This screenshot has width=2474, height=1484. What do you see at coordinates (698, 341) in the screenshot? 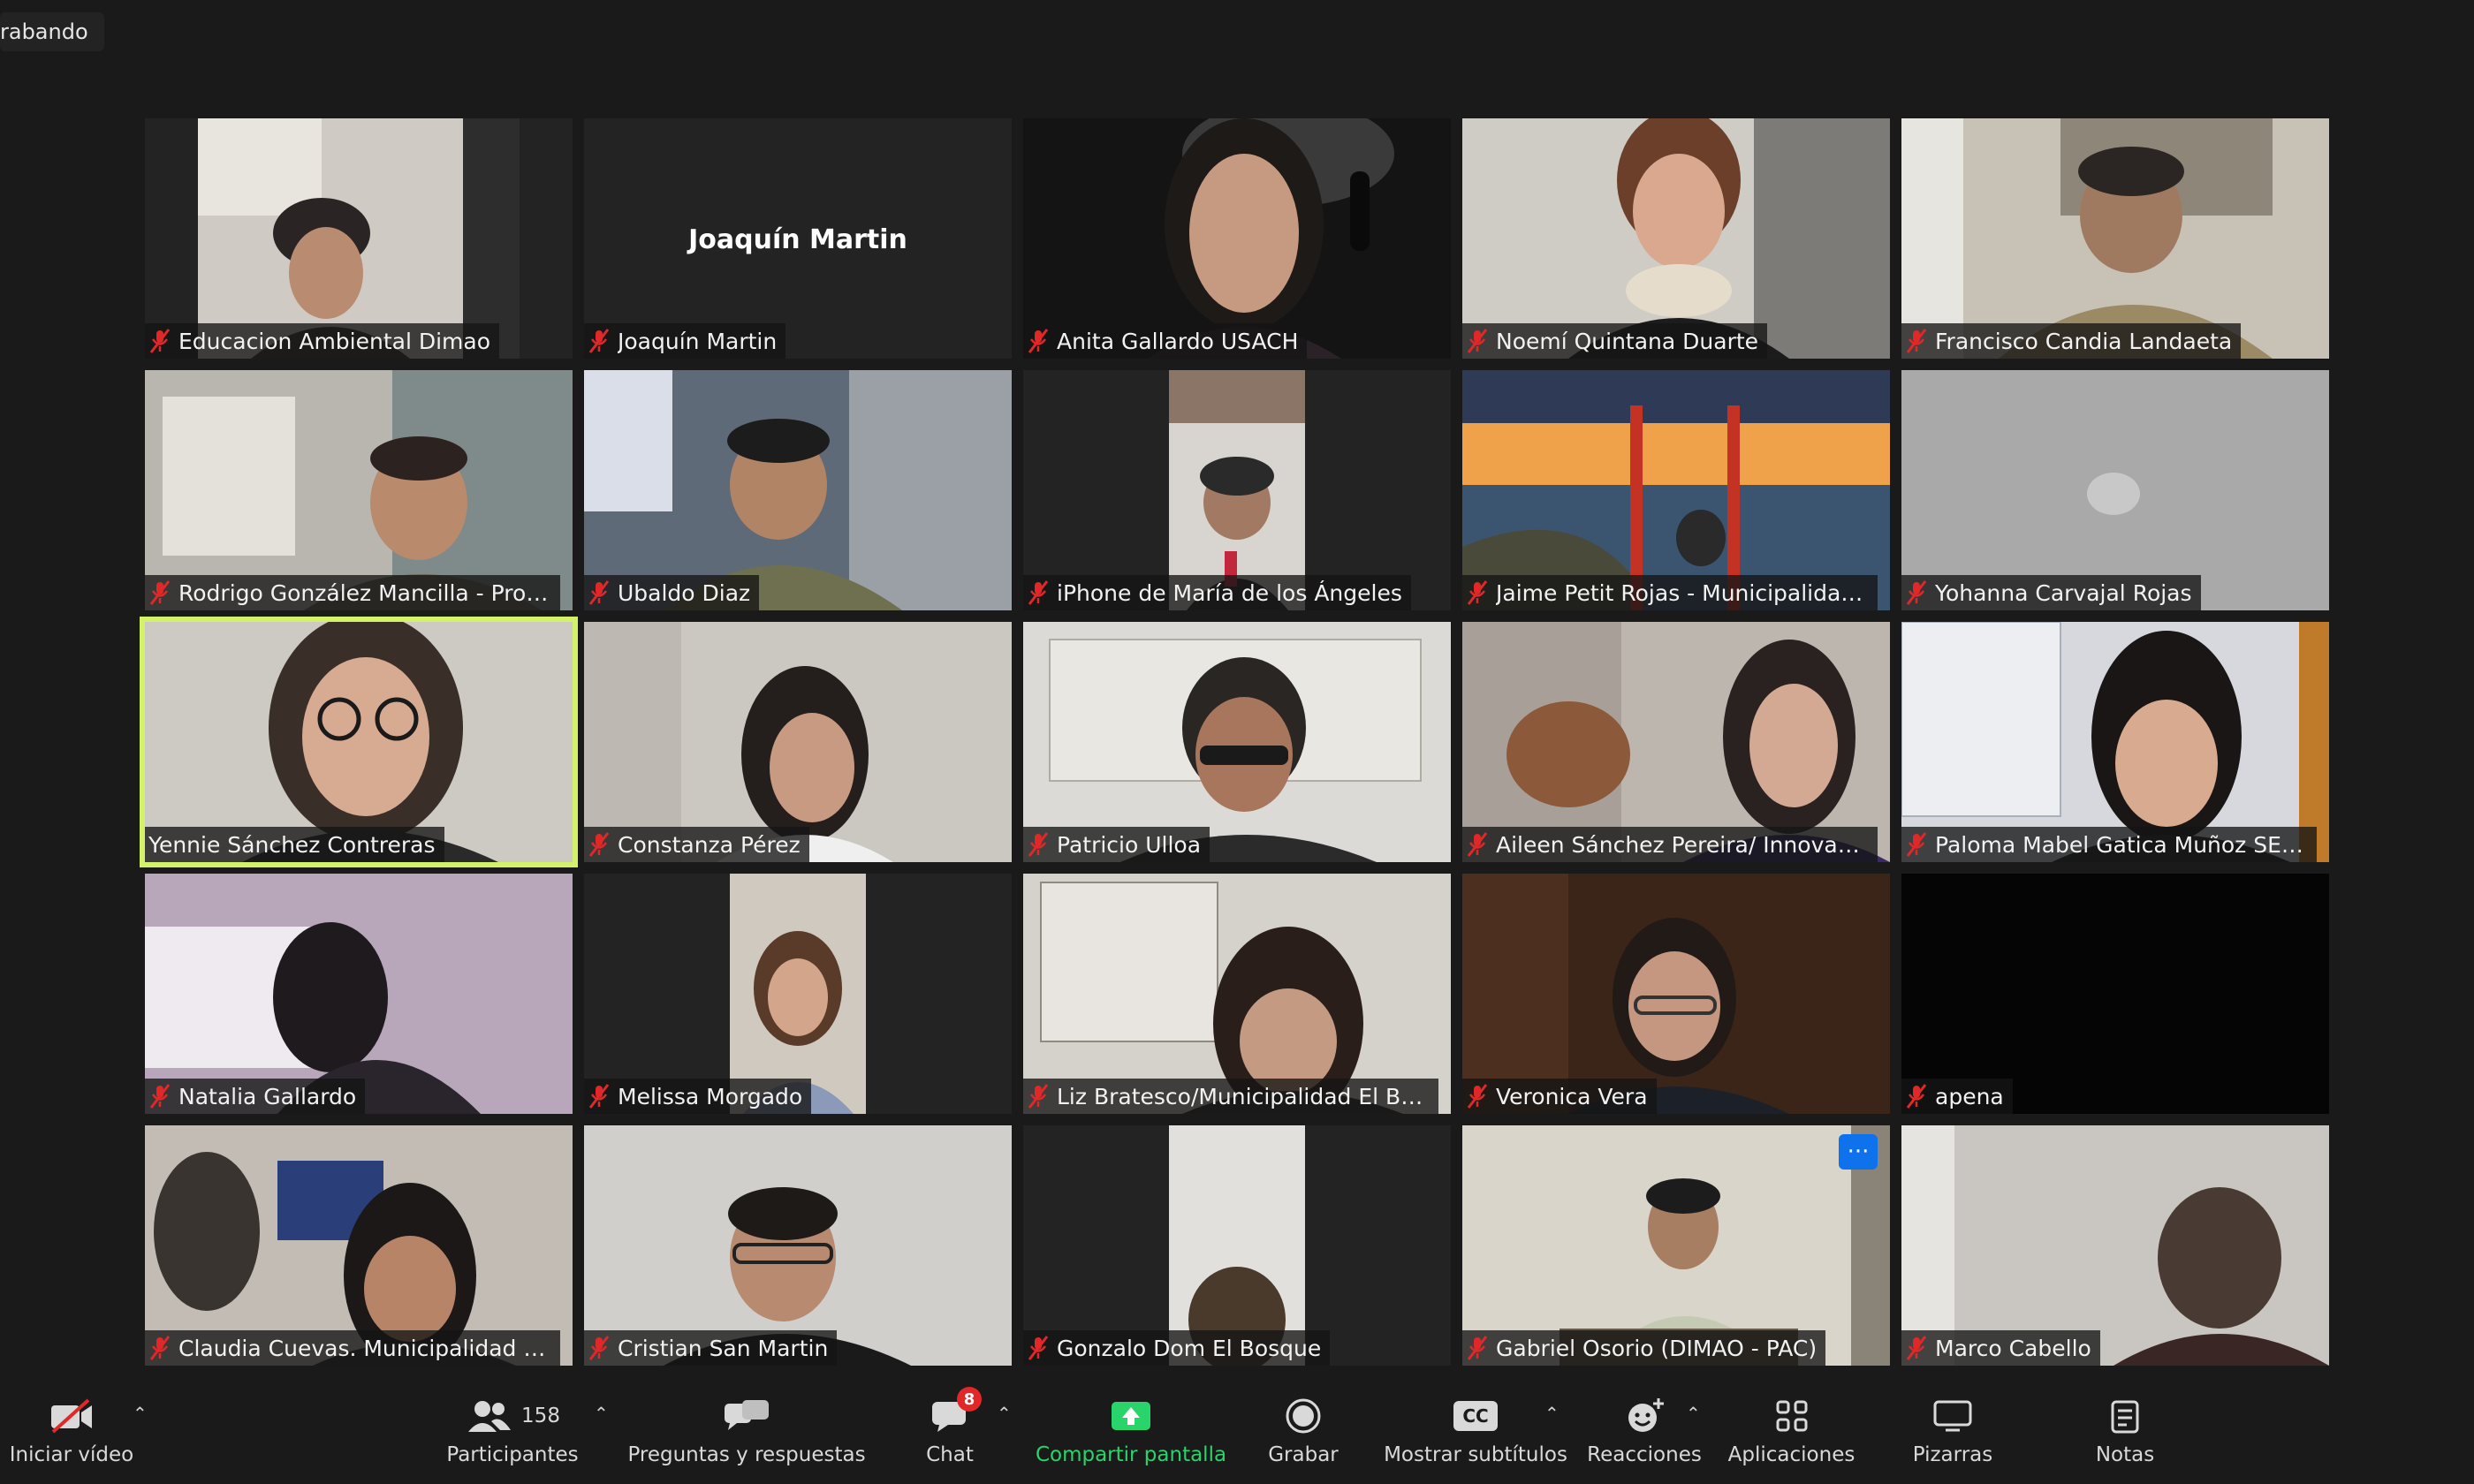
I see `participant-name: Joaquín Martin` at bounding box center [698, 341].